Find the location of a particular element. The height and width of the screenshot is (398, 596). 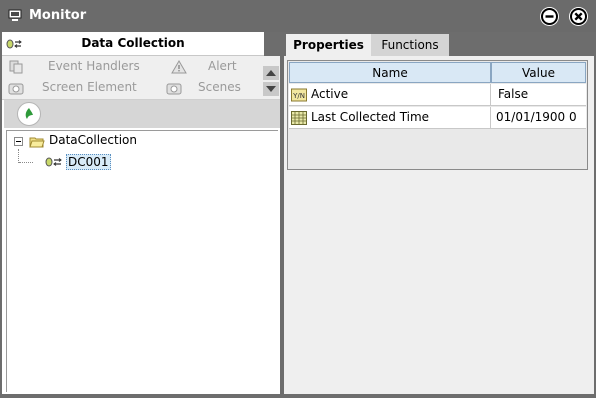

tab-properties-label: Properties is located at coordinates (328, 45).